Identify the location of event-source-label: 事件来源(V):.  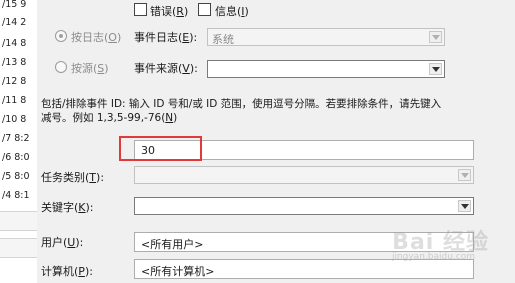
(166, 68).